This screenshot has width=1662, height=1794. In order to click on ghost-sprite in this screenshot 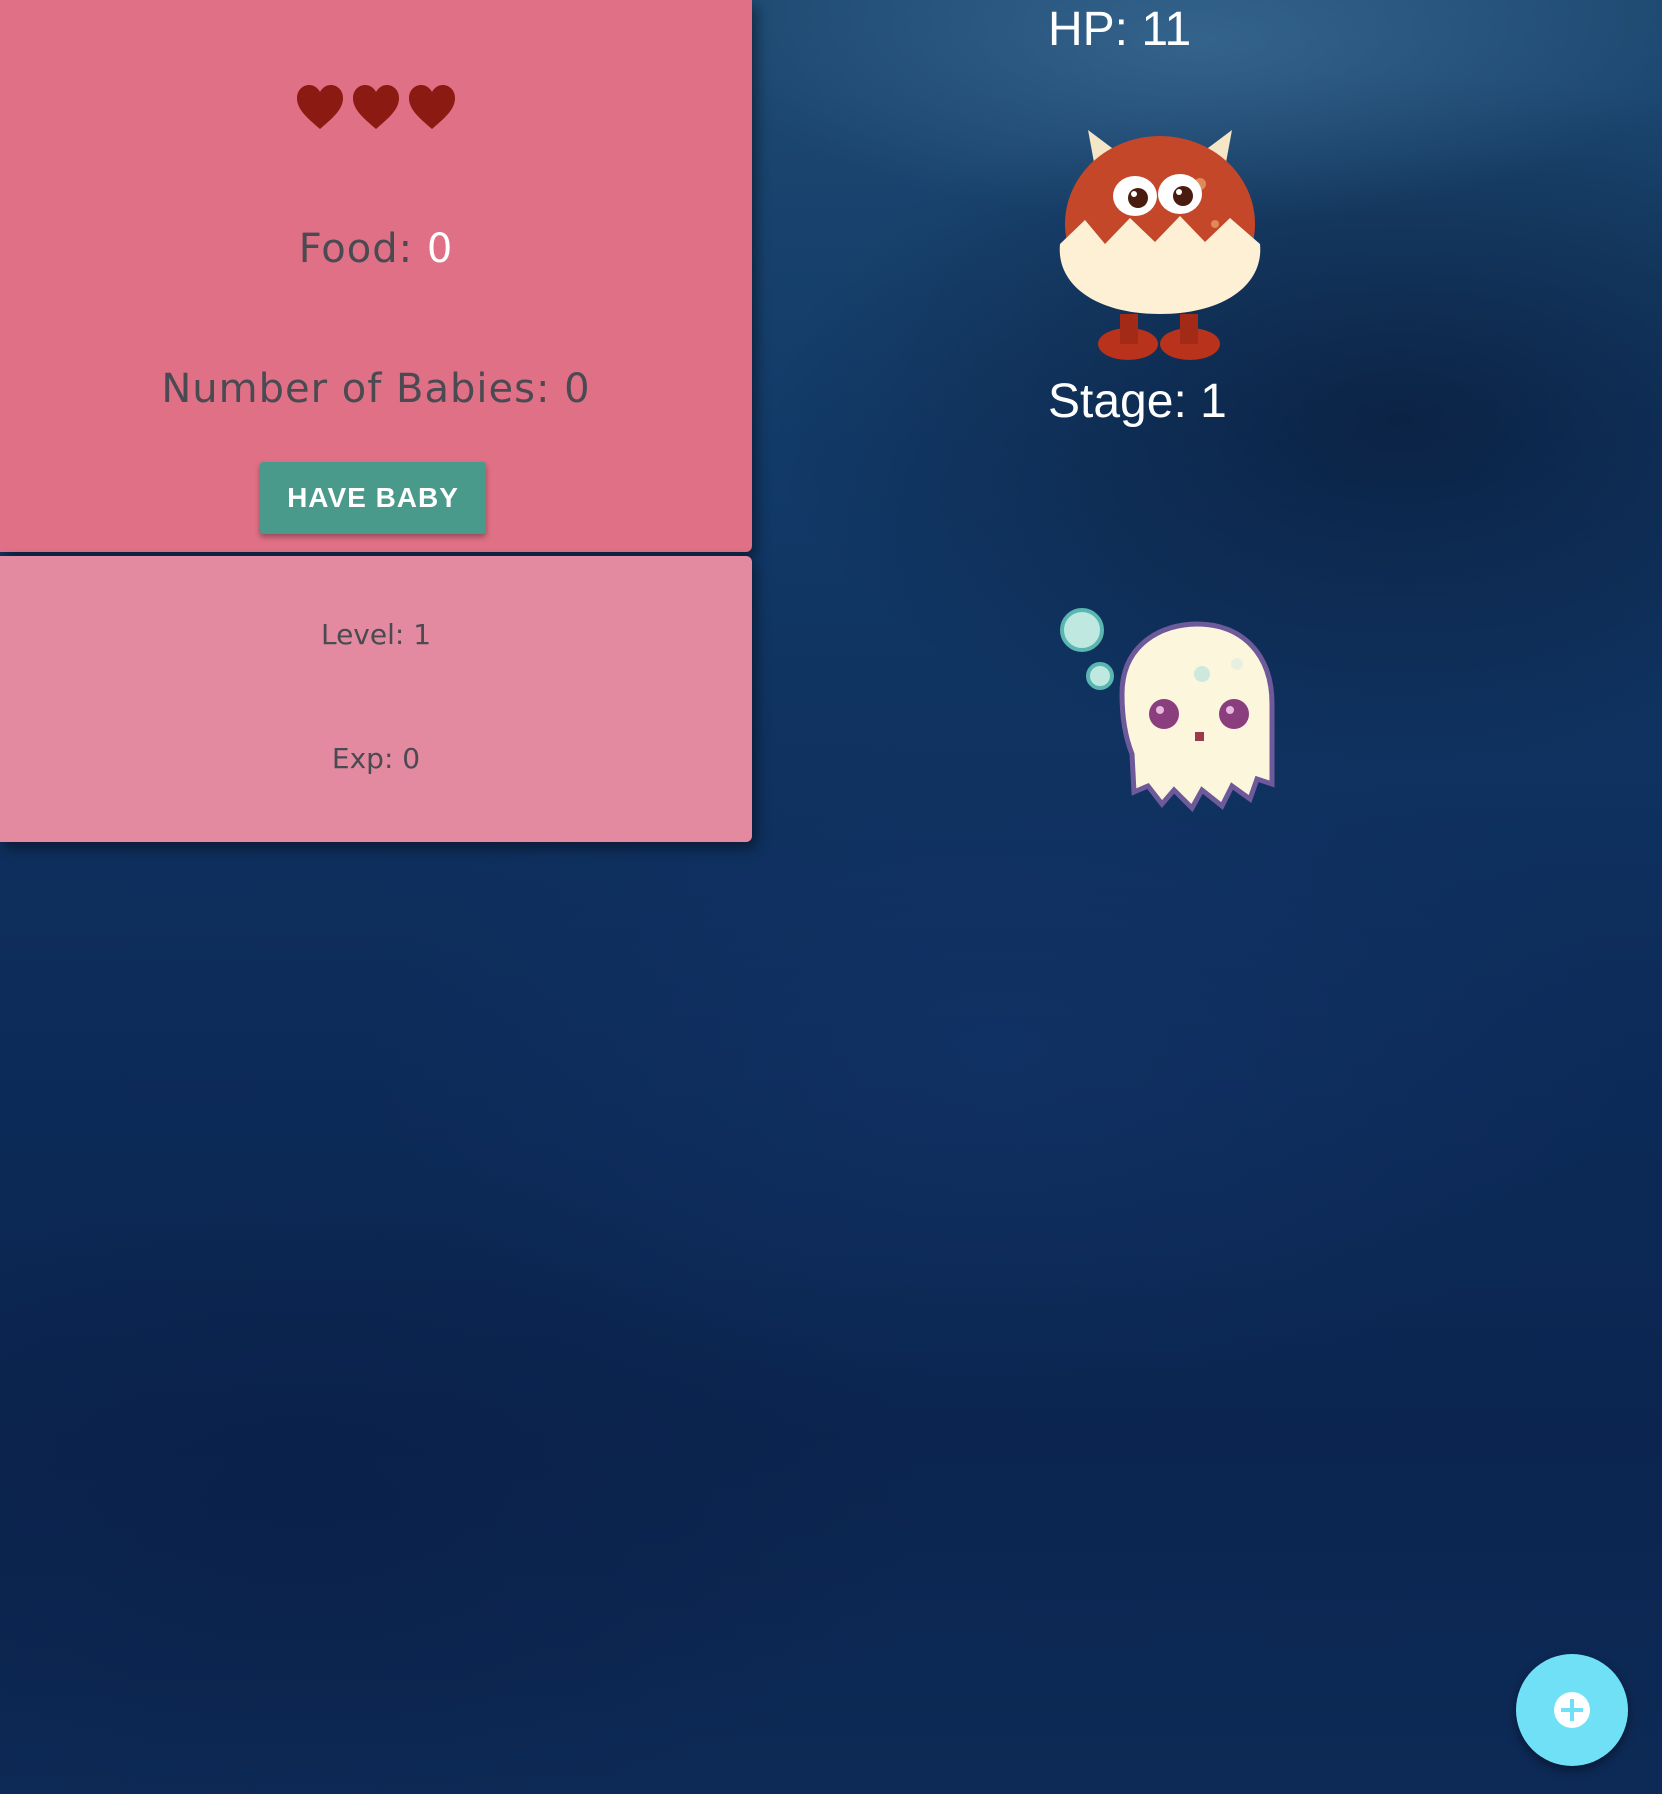, I will do `click(1172, 709)`.